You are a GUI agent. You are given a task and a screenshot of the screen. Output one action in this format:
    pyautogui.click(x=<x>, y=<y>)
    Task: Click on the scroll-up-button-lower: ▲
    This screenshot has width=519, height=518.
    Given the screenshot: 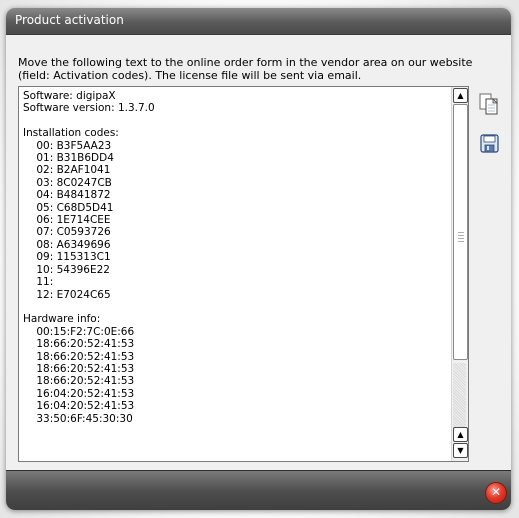 What is the action you would take?
    pyautogui.click(x=460, y=434)
    